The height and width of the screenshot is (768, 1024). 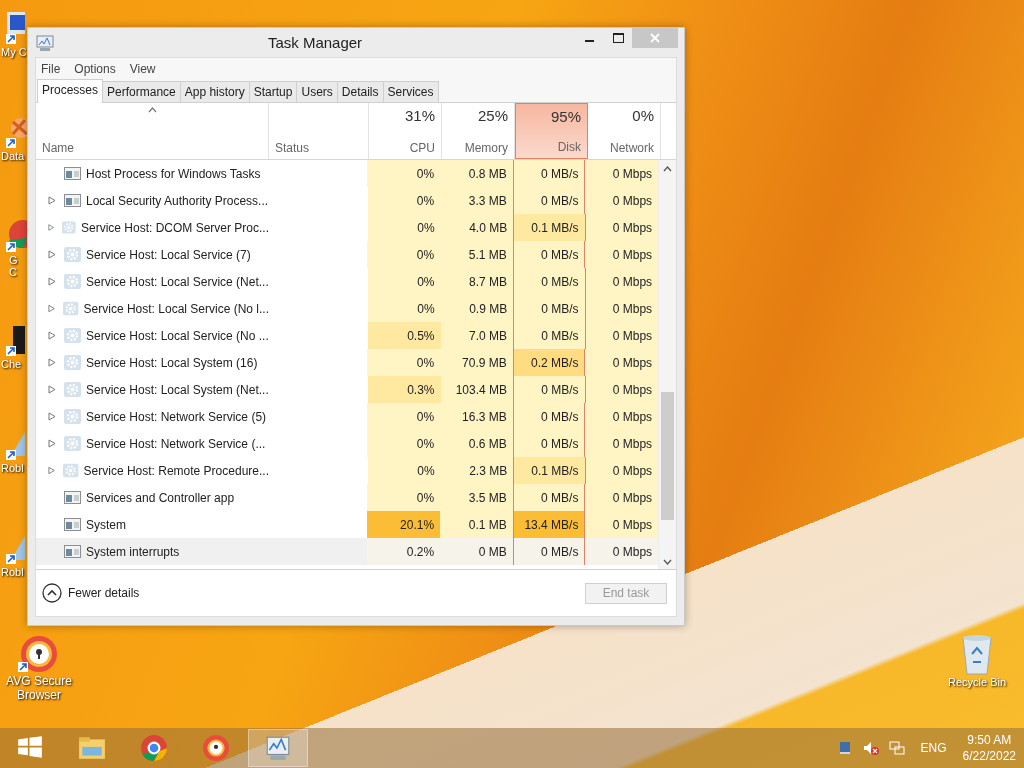 I want to click on shortcut-icon, so click(x=16, y=28).